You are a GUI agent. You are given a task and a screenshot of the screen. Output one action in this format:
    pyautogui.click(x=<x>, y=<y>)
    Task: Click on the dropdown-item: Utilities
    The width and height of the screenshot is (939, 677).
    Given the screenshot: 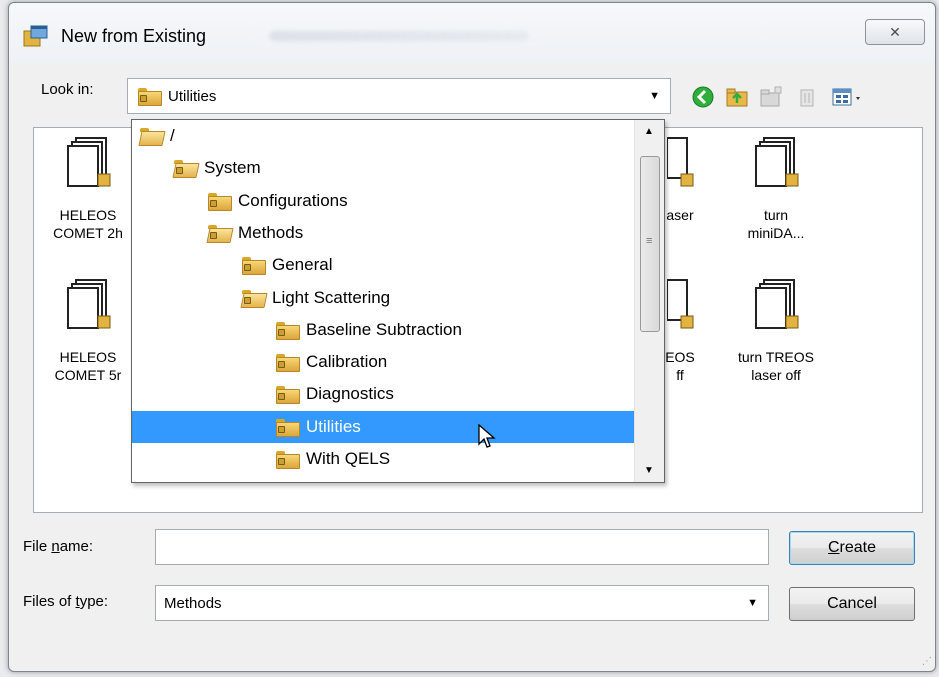 What is the action you would take?
    pyautogui.click(x=383, y=426)
    